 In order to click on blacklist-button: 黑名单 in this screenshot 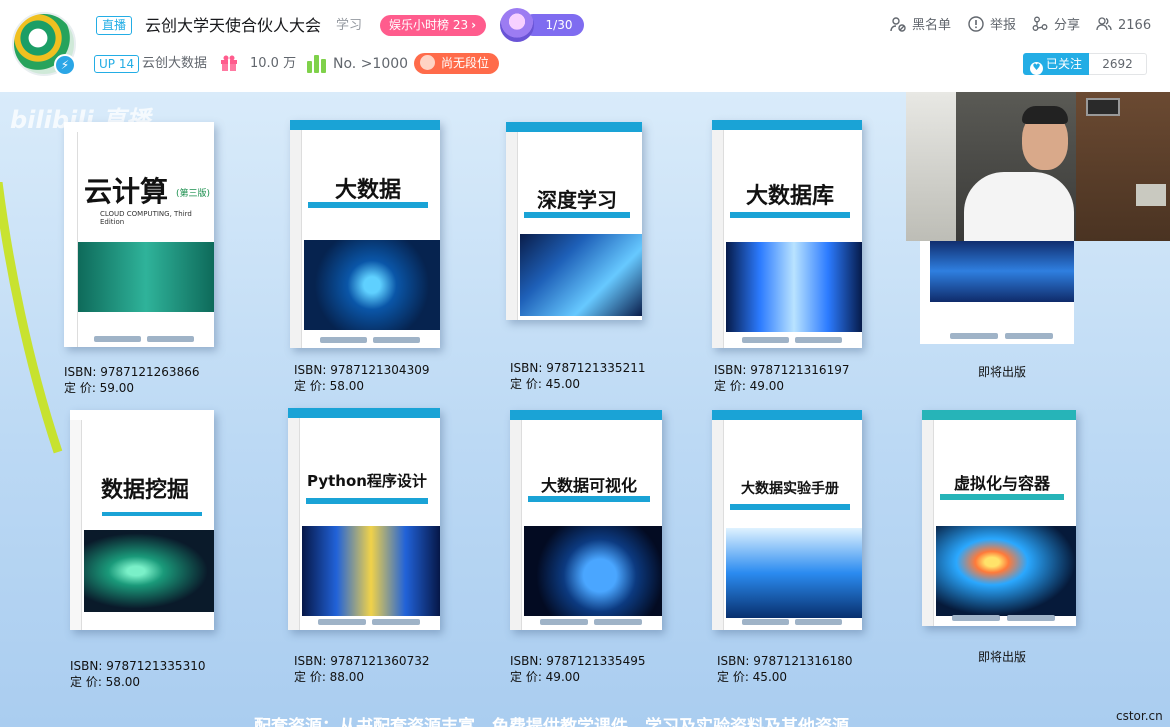, I will do `click(920, 25)`.